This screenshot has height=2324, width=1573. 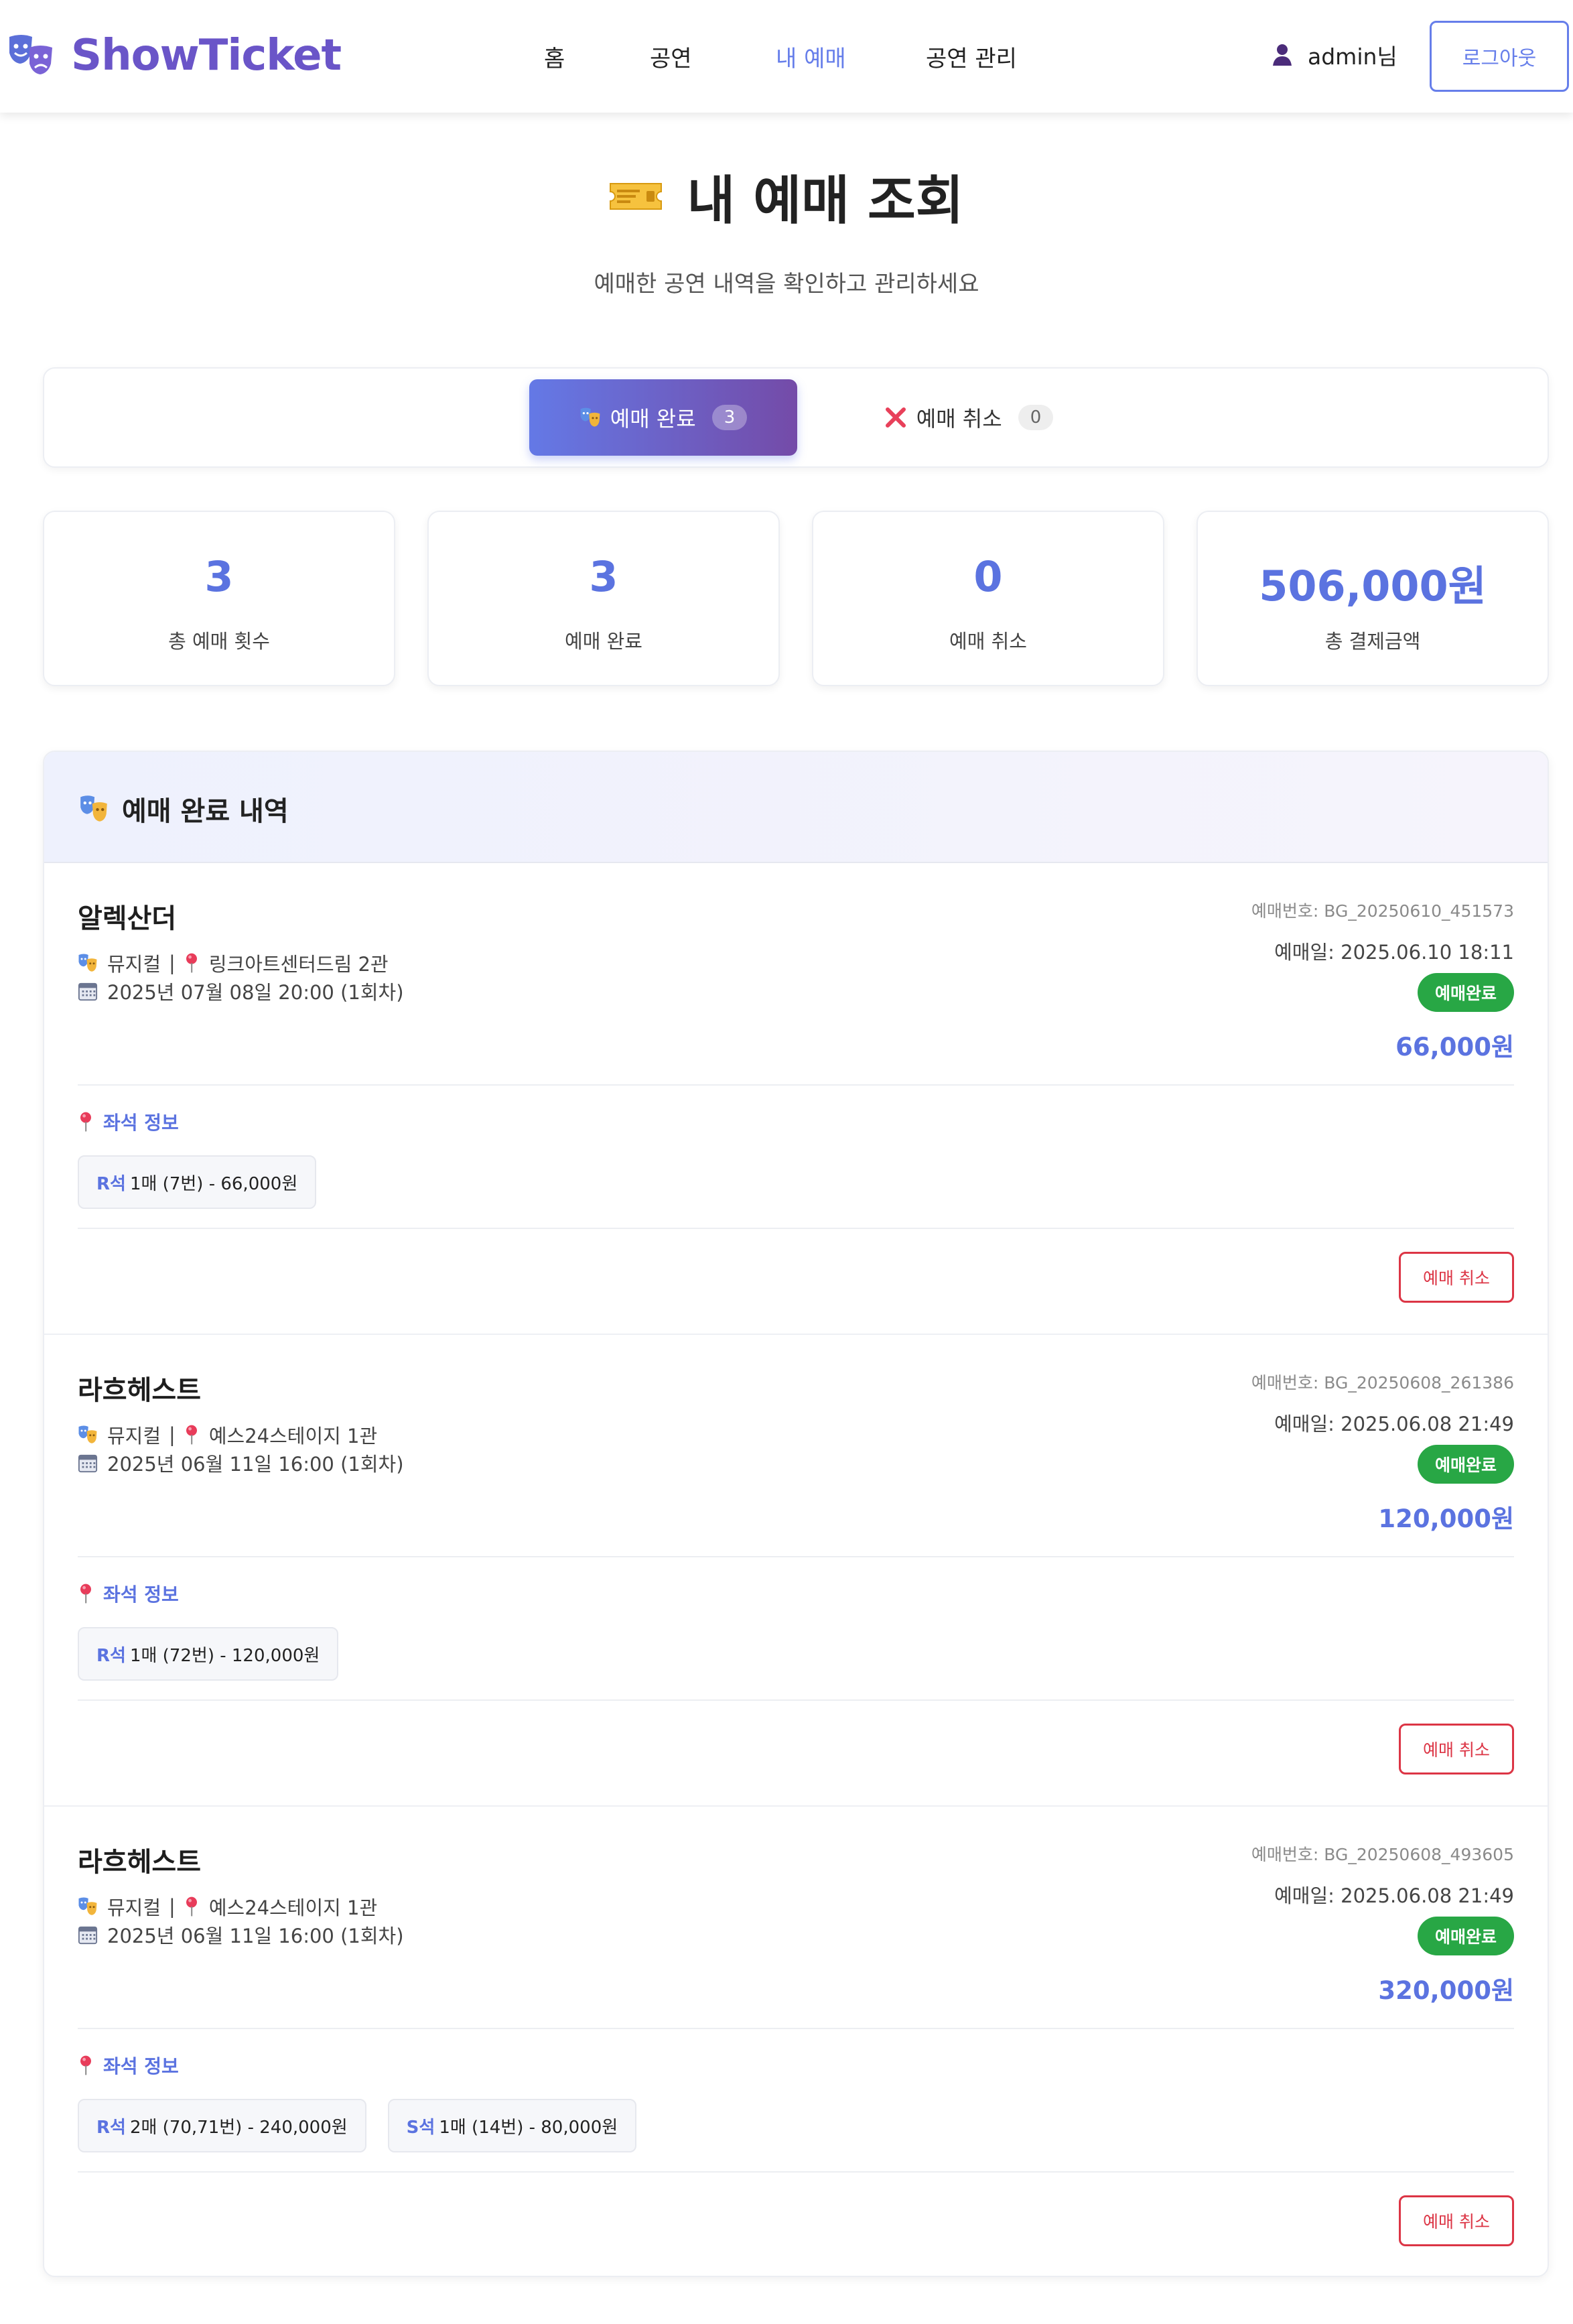 I want to click on stat-label: 예매 취소, so click(x=988, y=641).